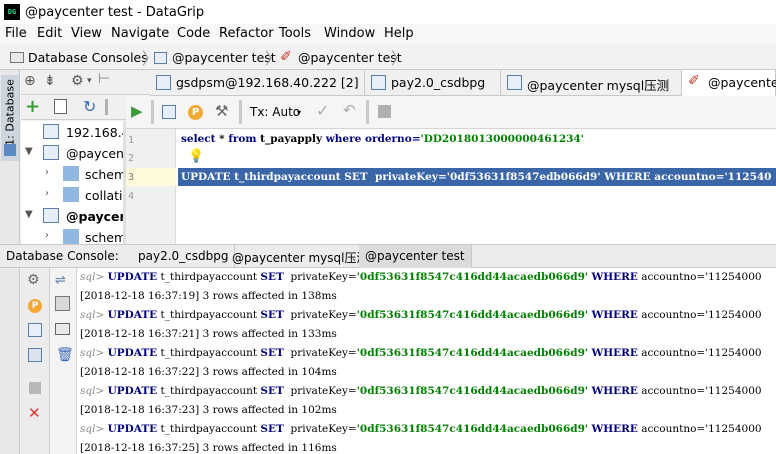 The width and height of the screenshot is (776, 454). What do you see at coordinates (391, 139) in the screenshot?
I see `sql-column: orderno=` at bounding box center [391, 139].